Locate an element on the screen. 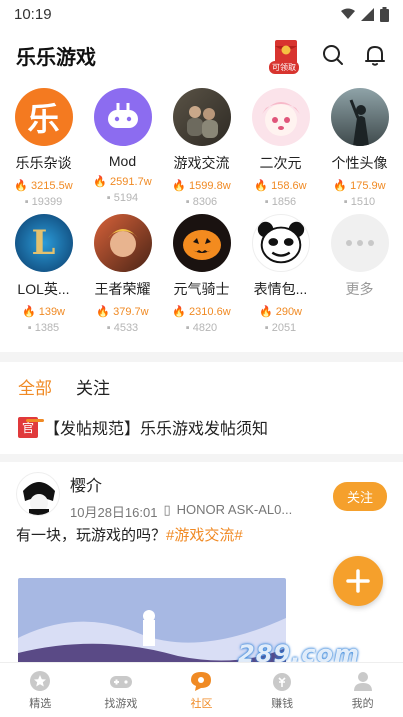 The image size is (403, 717). gamepad-nav-icon is located at coordinates (120, 681).